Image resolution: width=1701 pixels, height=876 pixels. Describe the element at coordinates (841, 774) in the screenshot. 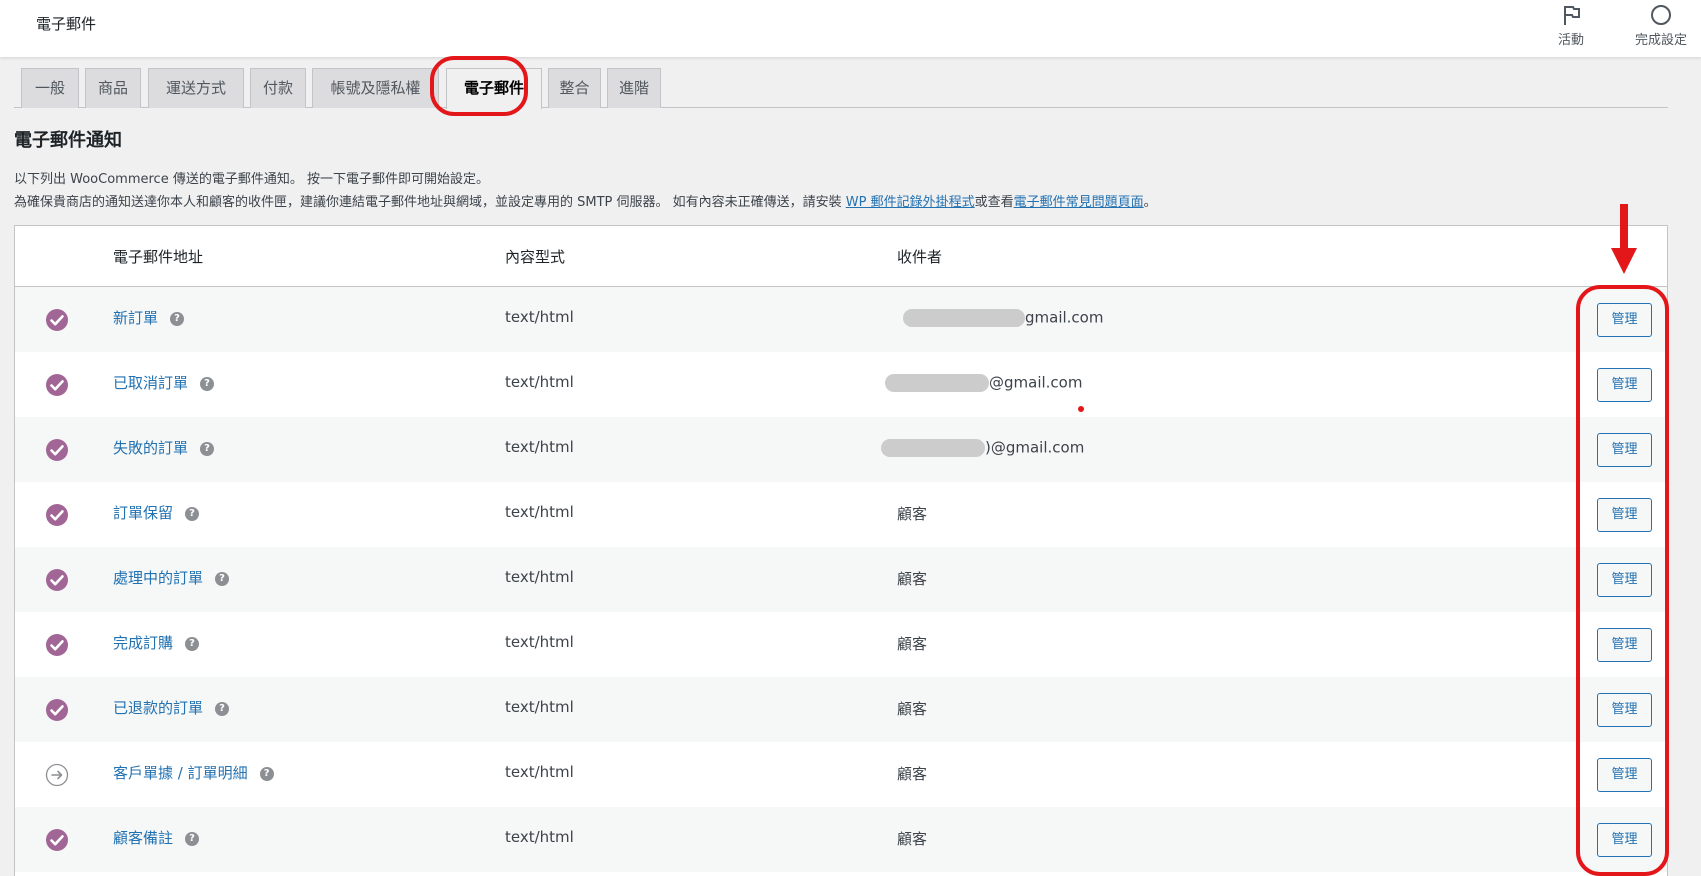

I see `table-row: 客戶單據 / 訂單明細? text/html 顧客 管理` at that location.